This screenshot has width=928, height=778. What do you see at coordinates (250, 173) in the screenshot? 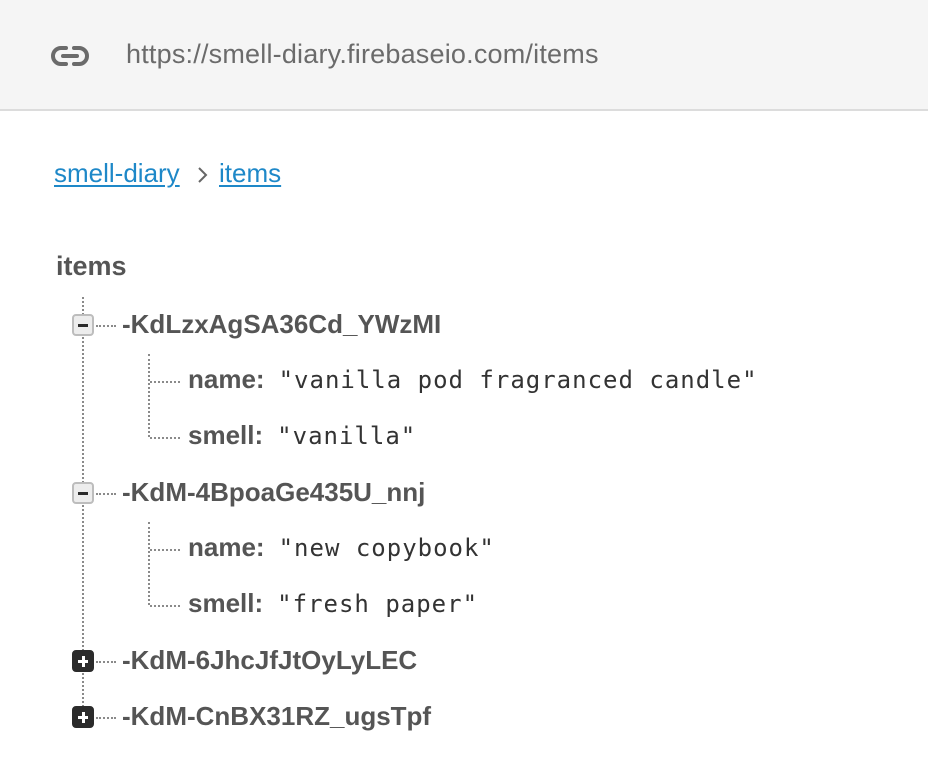
I see `breadcrumb-current-link: items` at bounding box center [250, 173].